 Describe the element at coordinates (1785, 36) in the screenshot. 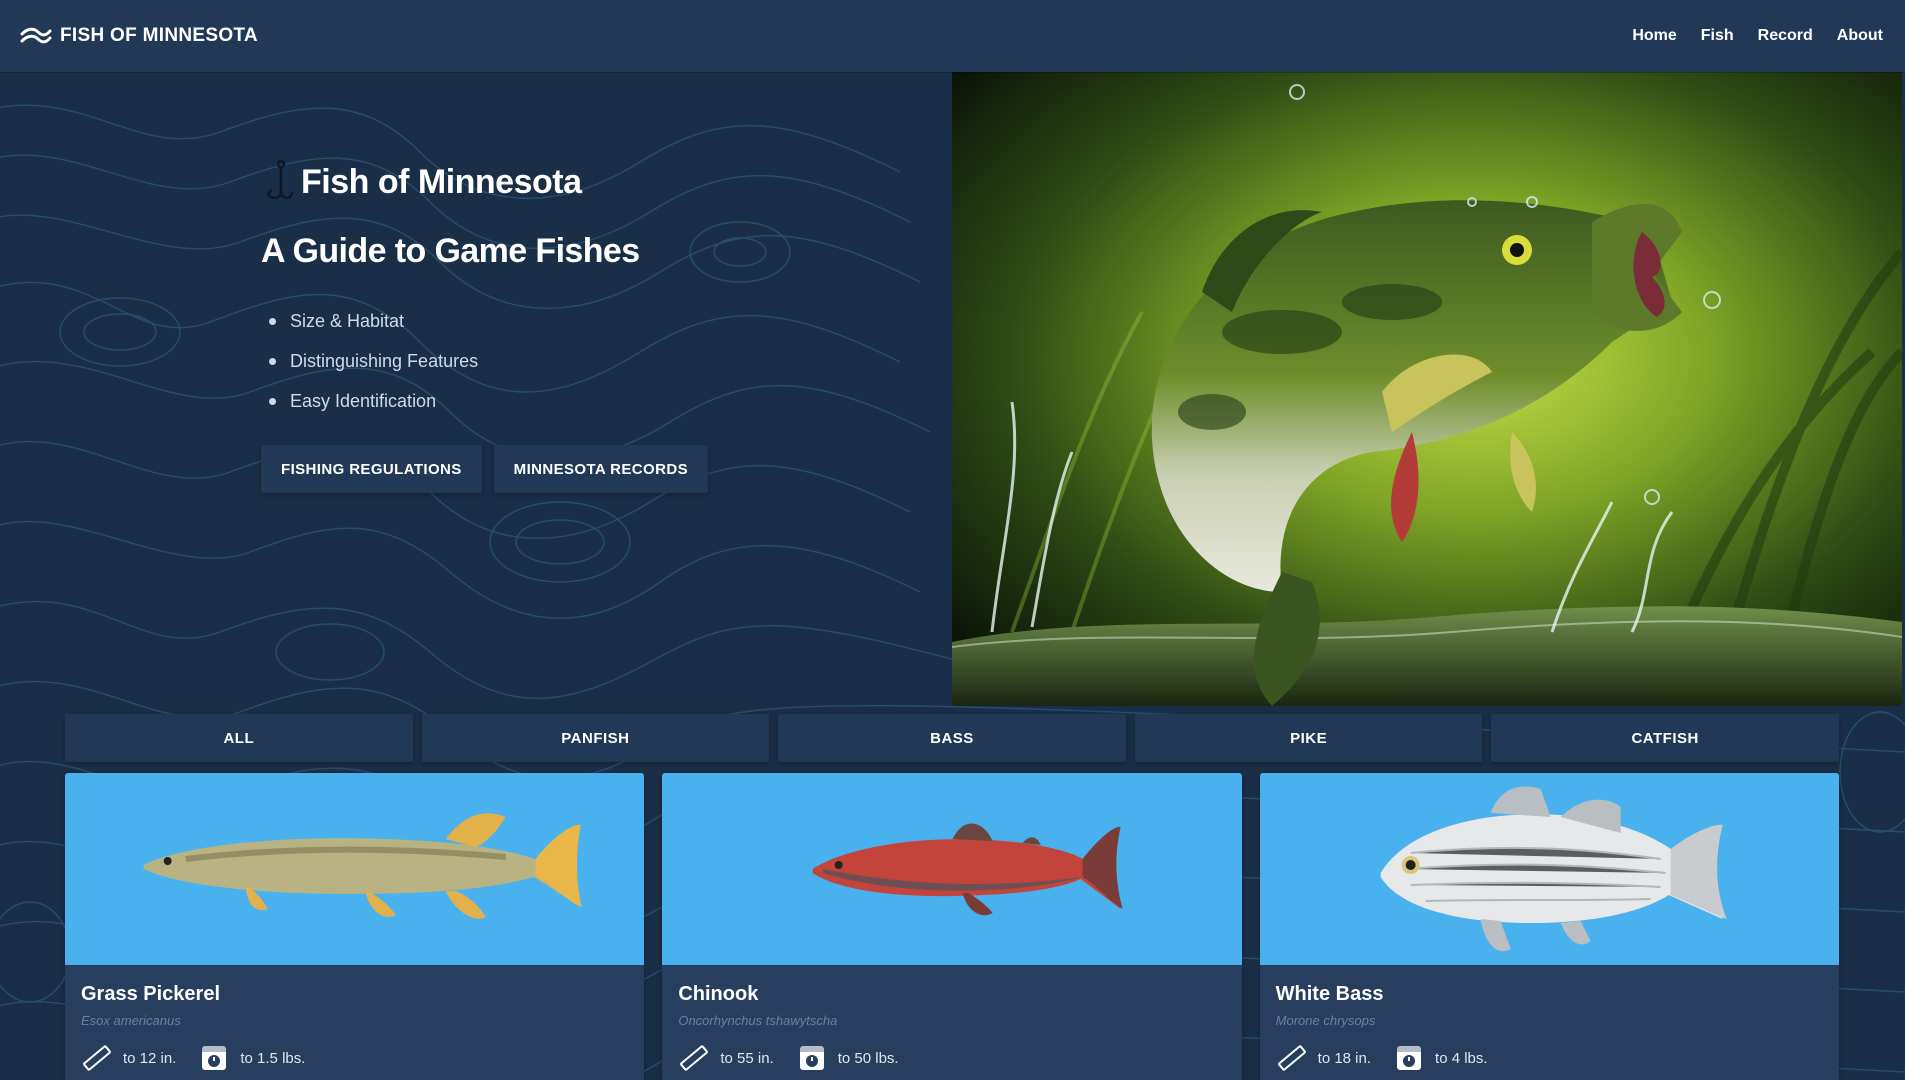

I see `nav-link-record: Record` at that location.